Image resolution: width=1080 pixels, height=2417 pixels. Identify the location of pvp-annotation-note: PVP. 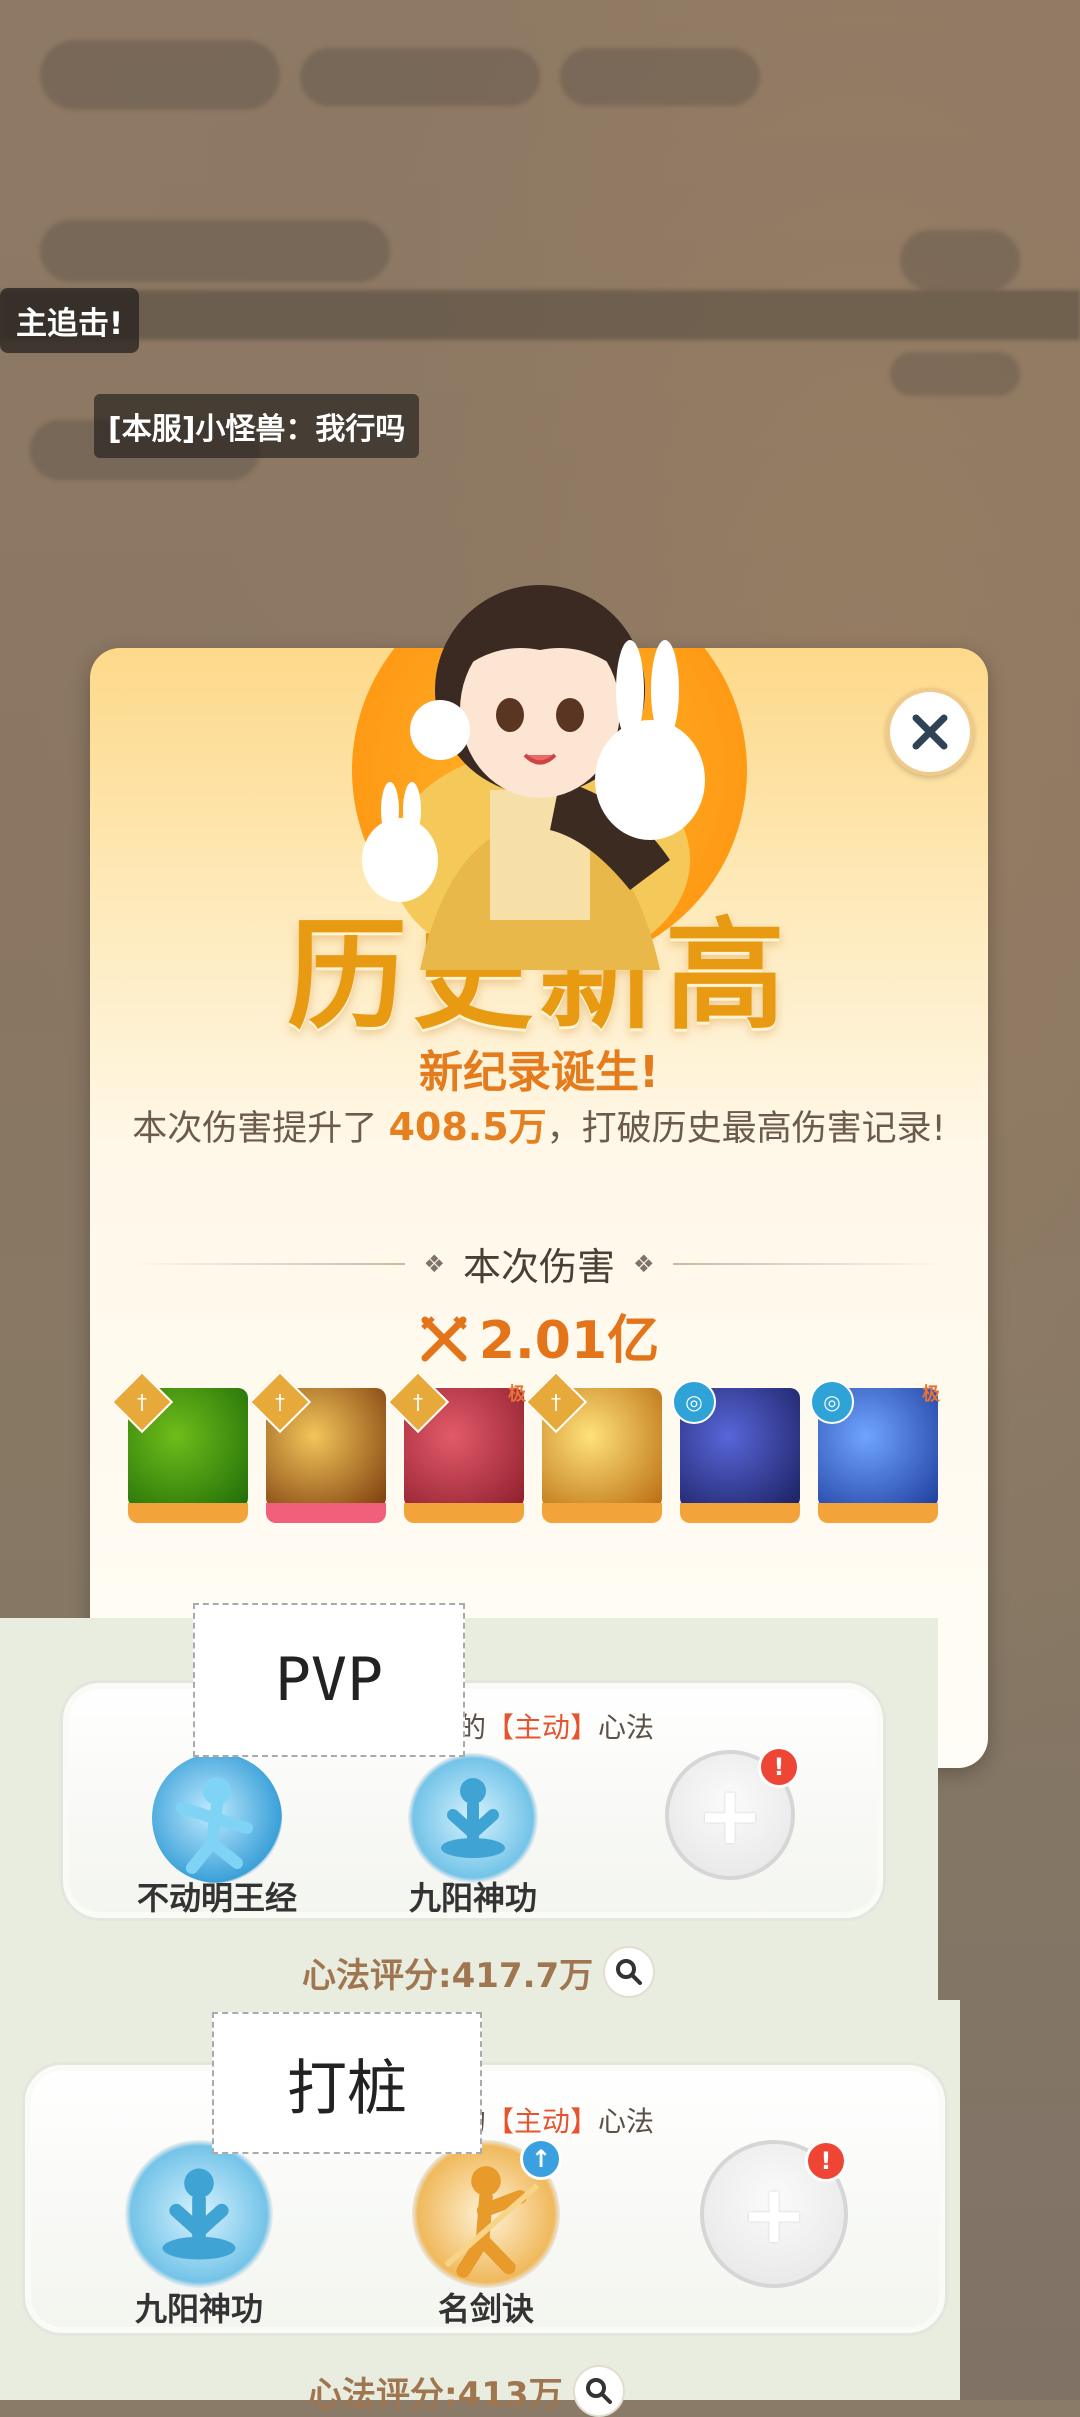
(329, 1680).